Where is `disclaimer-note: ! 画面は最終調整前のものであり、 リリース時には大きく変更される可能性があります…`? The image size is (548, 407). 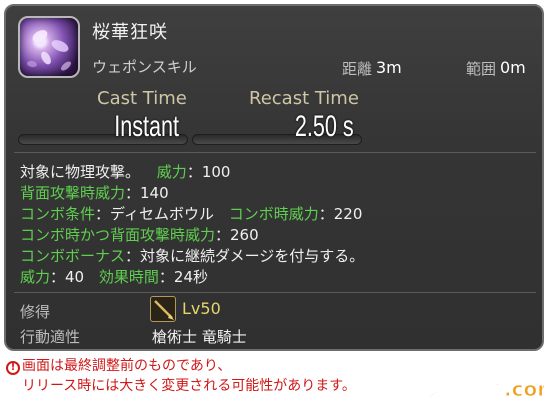 disclaimer-note: ! 画面は最終調整前のものであり、 リリース時には大きく変更される可能性があります… is located at coordinates (181, 376).